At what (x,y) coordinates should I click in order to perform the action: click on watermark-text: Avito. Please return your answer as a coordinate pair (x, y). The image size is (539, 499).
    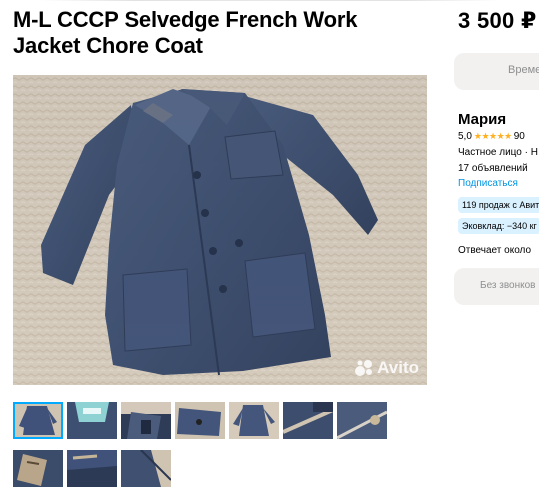
    Looking at the image, I should click on (398, 367).